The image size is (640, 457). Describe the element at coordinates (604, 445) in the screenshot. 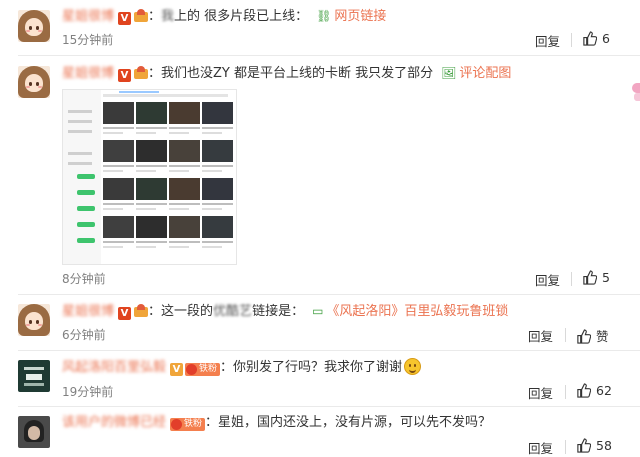

I see `like-count: 58` at that location.